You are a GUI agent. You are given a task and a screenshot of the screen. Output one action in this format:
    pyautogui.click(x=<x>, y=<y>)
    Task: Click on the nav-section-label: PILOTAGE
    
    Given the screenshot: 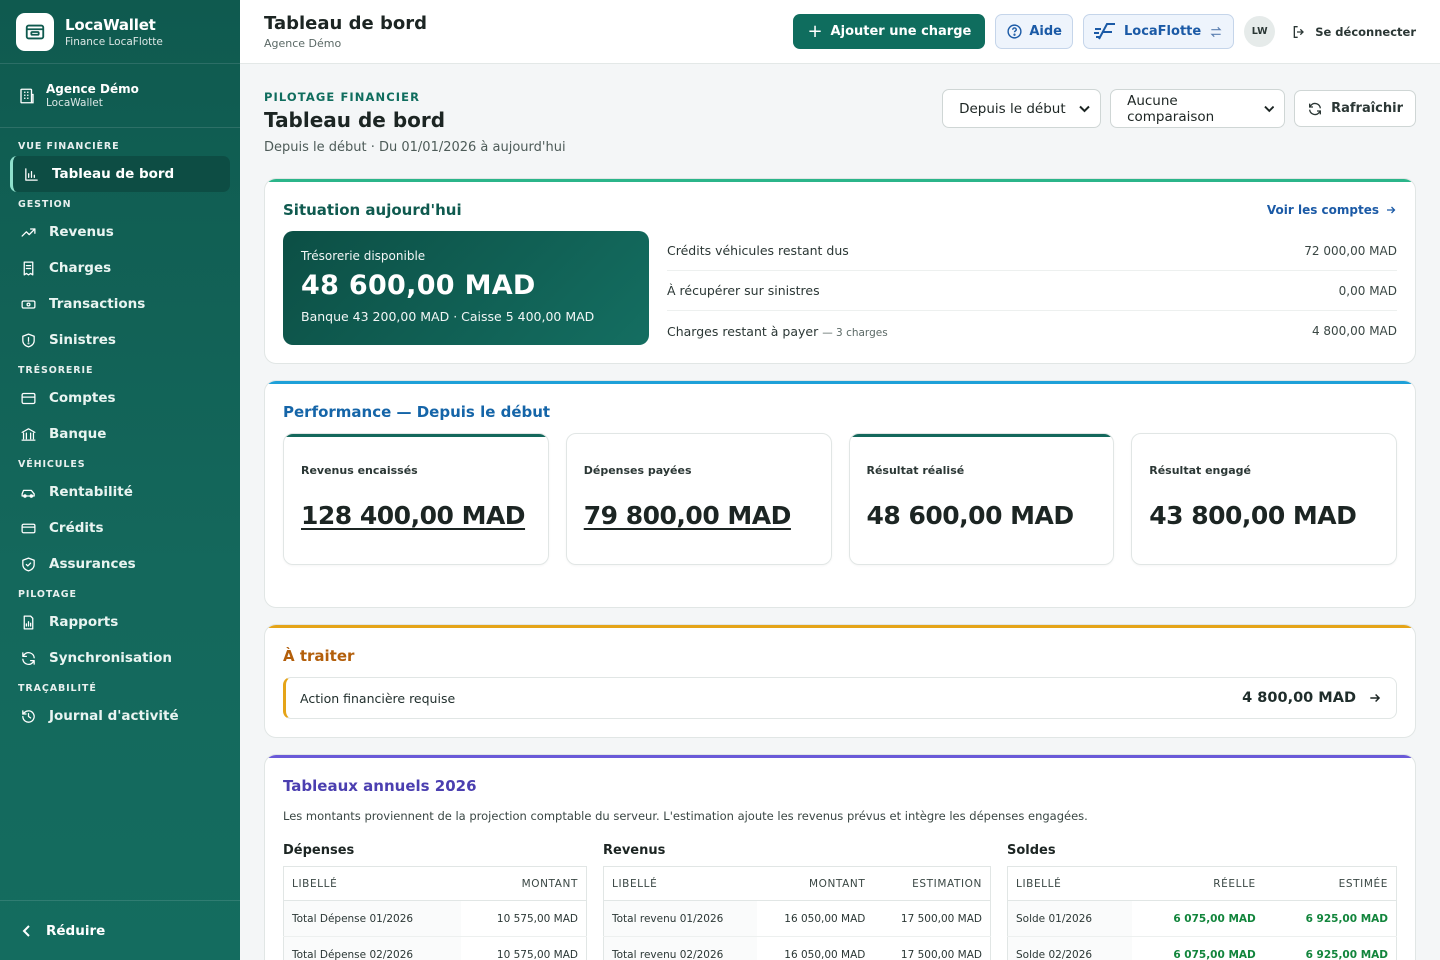 What is the action you would take?
    pyautogui.click(x=47, y=594)
    